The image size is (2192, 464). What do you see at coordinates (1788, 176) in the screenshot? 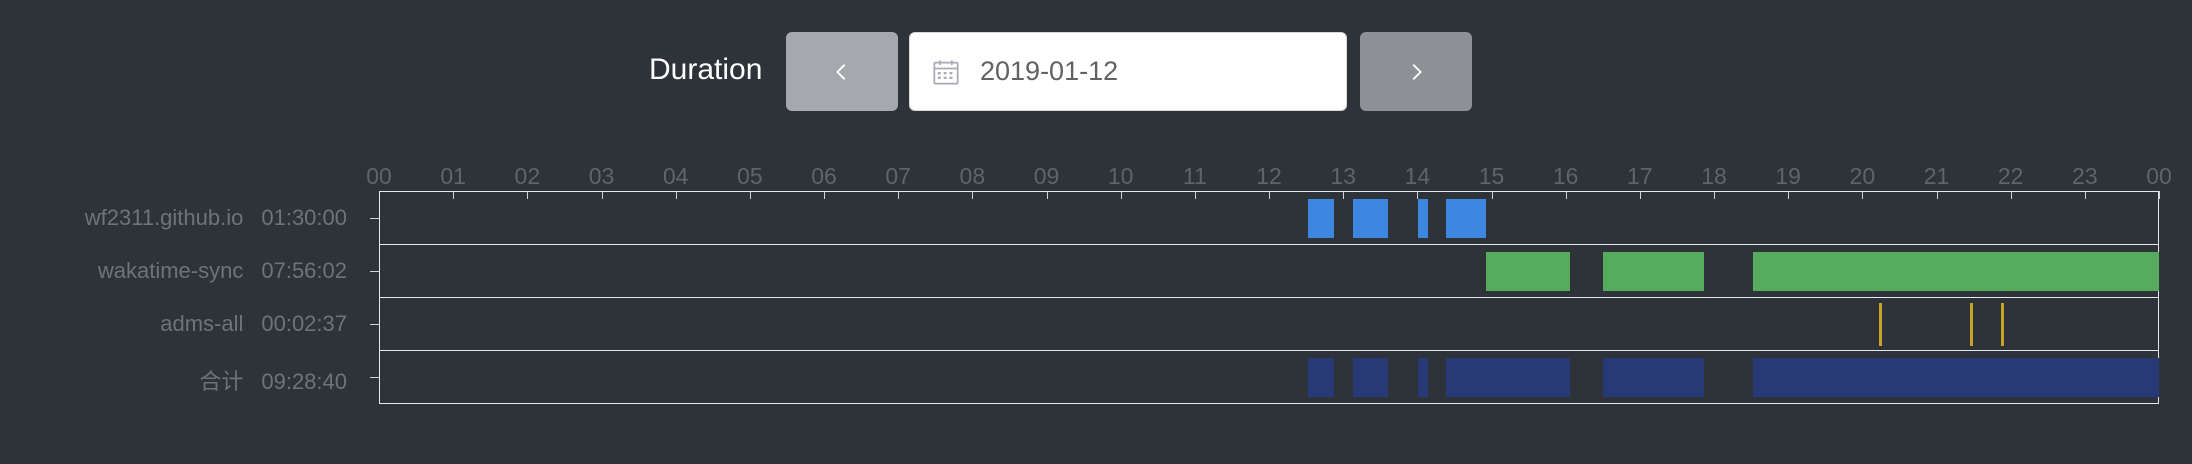
I see `hour-tick-label: 19` at bounding box center [1788, 176].